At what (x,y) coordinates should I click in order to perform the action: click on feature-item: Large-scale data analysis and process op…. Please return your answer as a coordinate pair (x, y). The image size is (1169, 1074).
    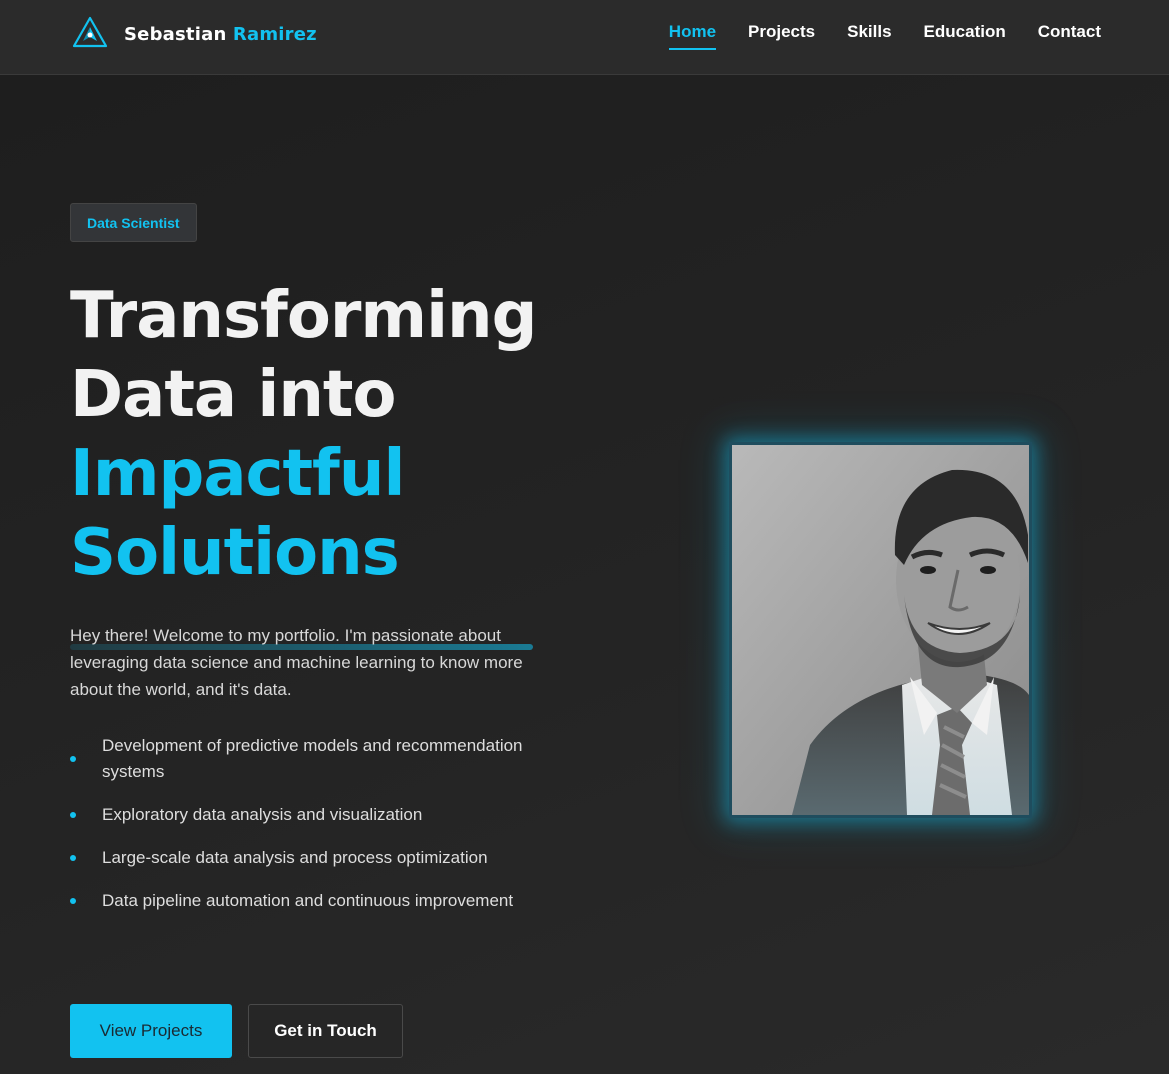
    Looking at the image, I should click on (310, 858).